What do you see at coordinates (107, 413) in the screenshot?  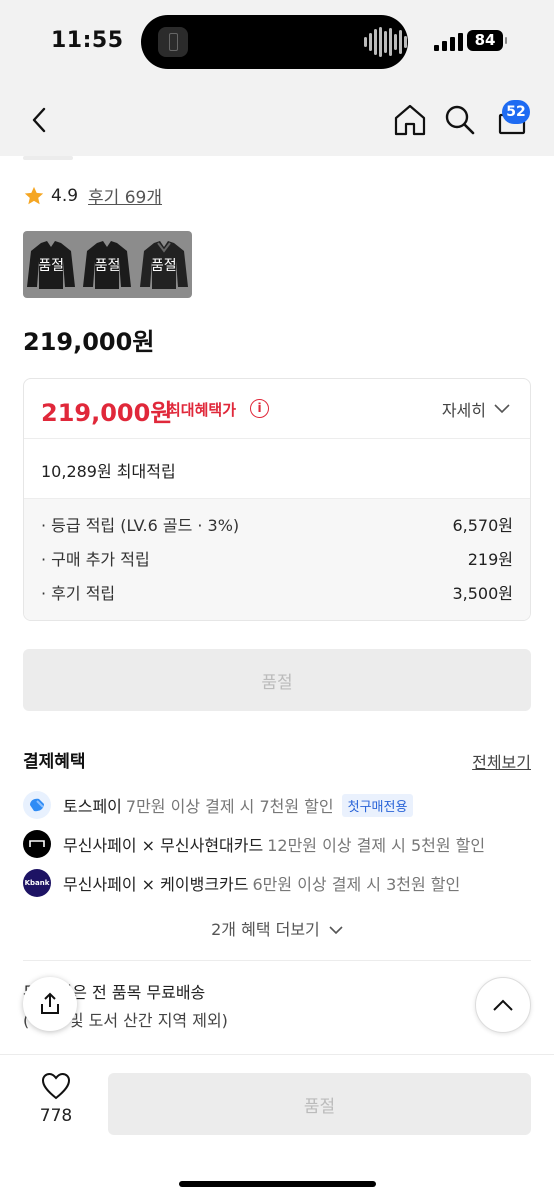 I see `max-benefit-price: 219,000원` at bounding box center [107, 413].